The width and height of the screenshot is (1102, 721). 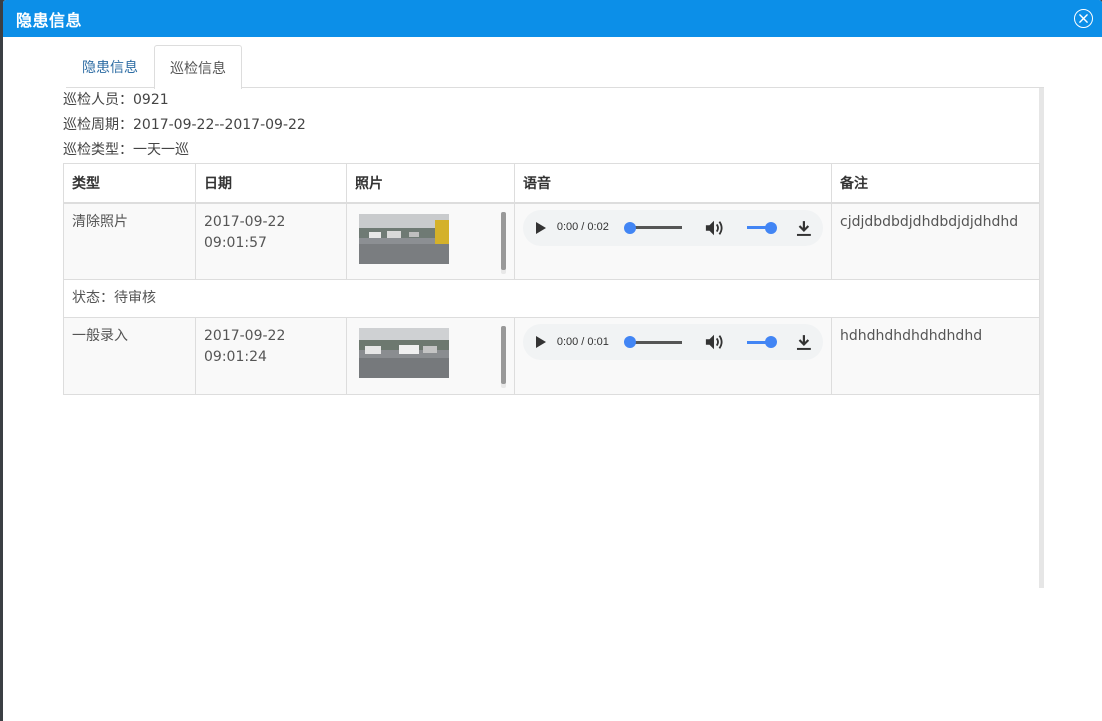 What do you see at coordinates (184, 125) in the screenshot?
I see `period-line: 巡检周期：2017-09-22--2017-09-22` at bounding box center [184, 125].